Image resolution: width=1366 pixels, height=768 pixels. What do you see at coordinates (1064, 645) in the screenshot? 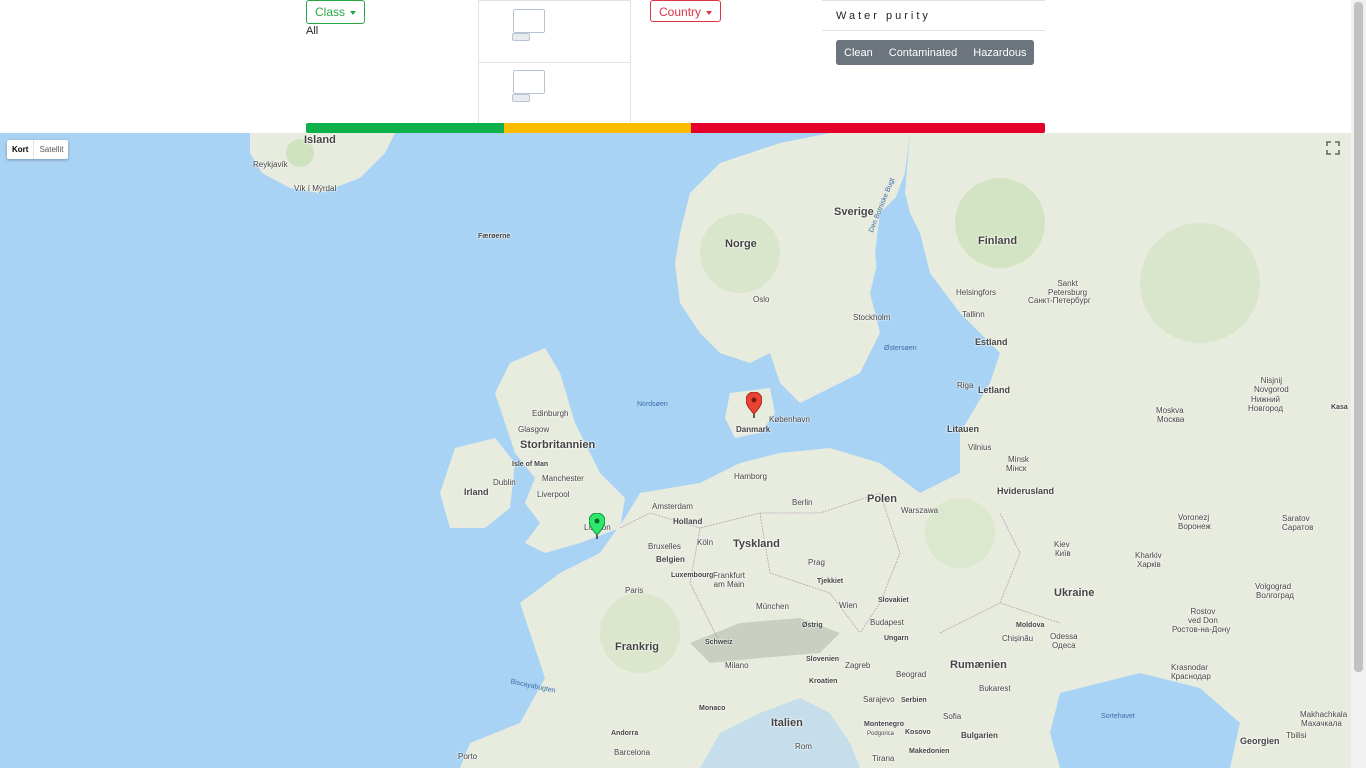
I see `map-label-odessa-ru: Одеса` at bounding box center [1064, 645].